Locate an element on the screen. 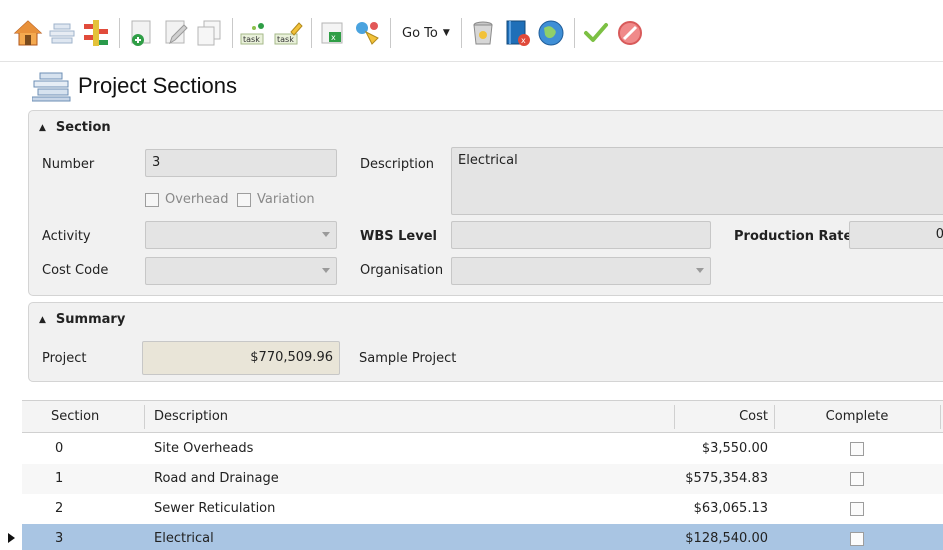 This screenshot has height=550, width=943. table-row: 1 Road and Drainage $575,354.83 is located at coordinates (482, 479).